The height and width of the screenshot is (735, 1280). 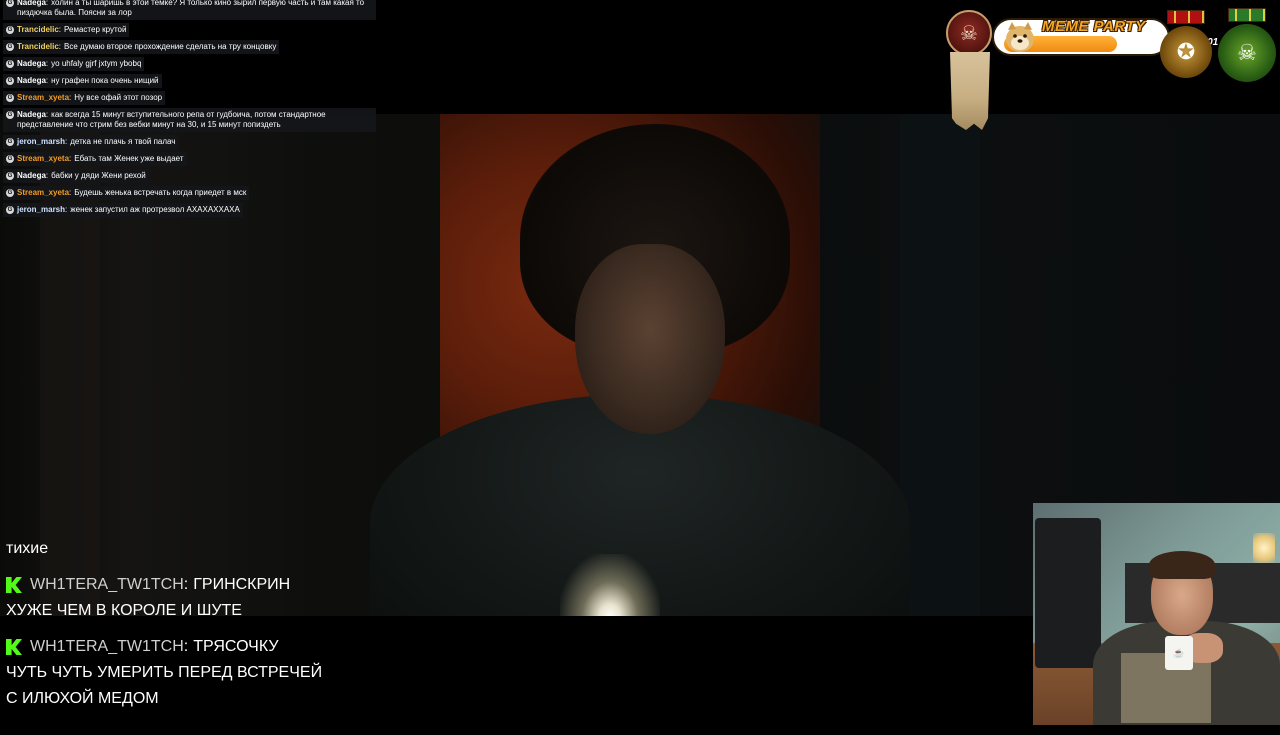 I want to click on small-chat-message: G Nadega: бабки у дяди Жени рехой, so click(x=76, y=176).